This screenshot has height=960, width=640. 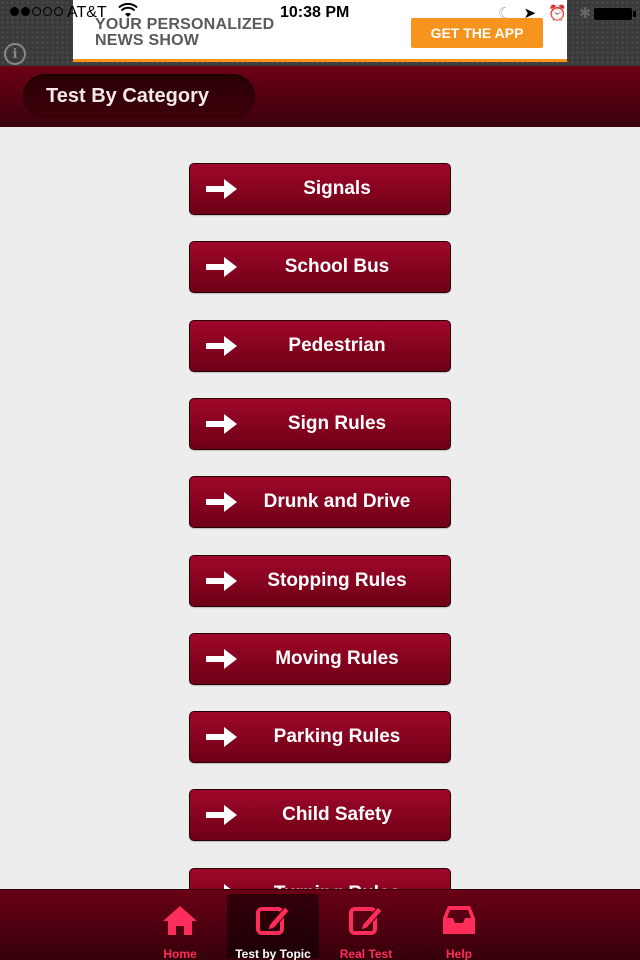 I want to click on category-button: Stopping Rules, so click(x=320, y=580).